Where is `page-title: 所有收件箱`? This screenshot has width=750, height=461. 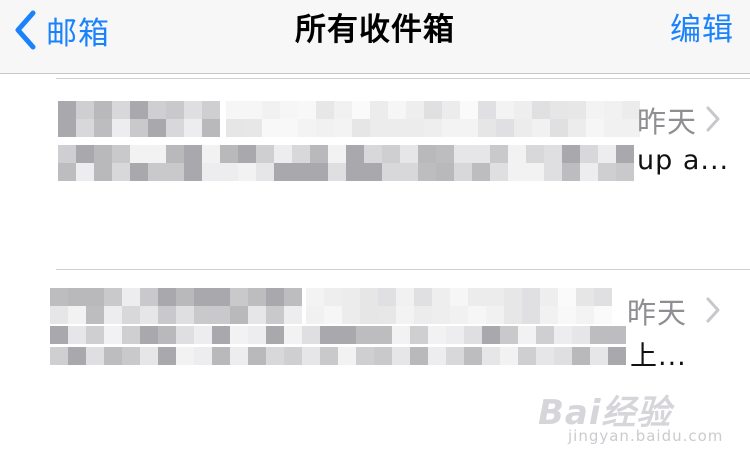 page-title: 所有收件箱 is located at coordinates (375, 30).